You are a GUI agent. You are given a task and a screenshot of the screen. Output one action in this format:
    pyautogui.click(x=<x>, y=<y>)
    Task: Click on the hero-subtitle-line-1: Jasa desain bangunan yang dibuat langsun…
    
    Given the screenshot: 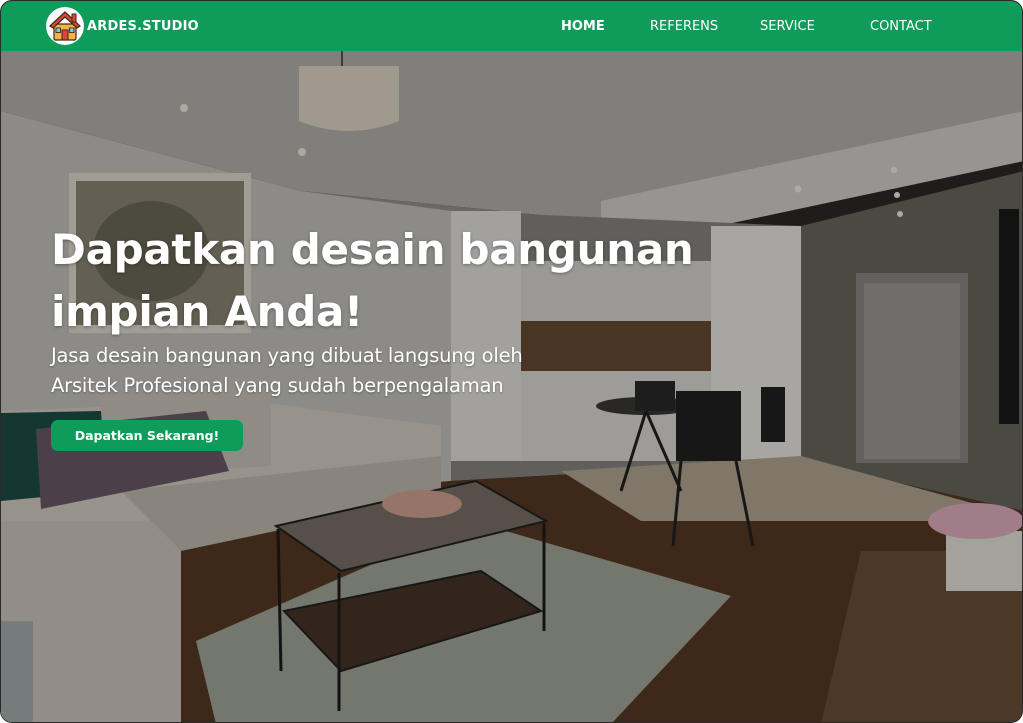 What is the action you would take?
    pyautogui.click(x=287, y=355)
    